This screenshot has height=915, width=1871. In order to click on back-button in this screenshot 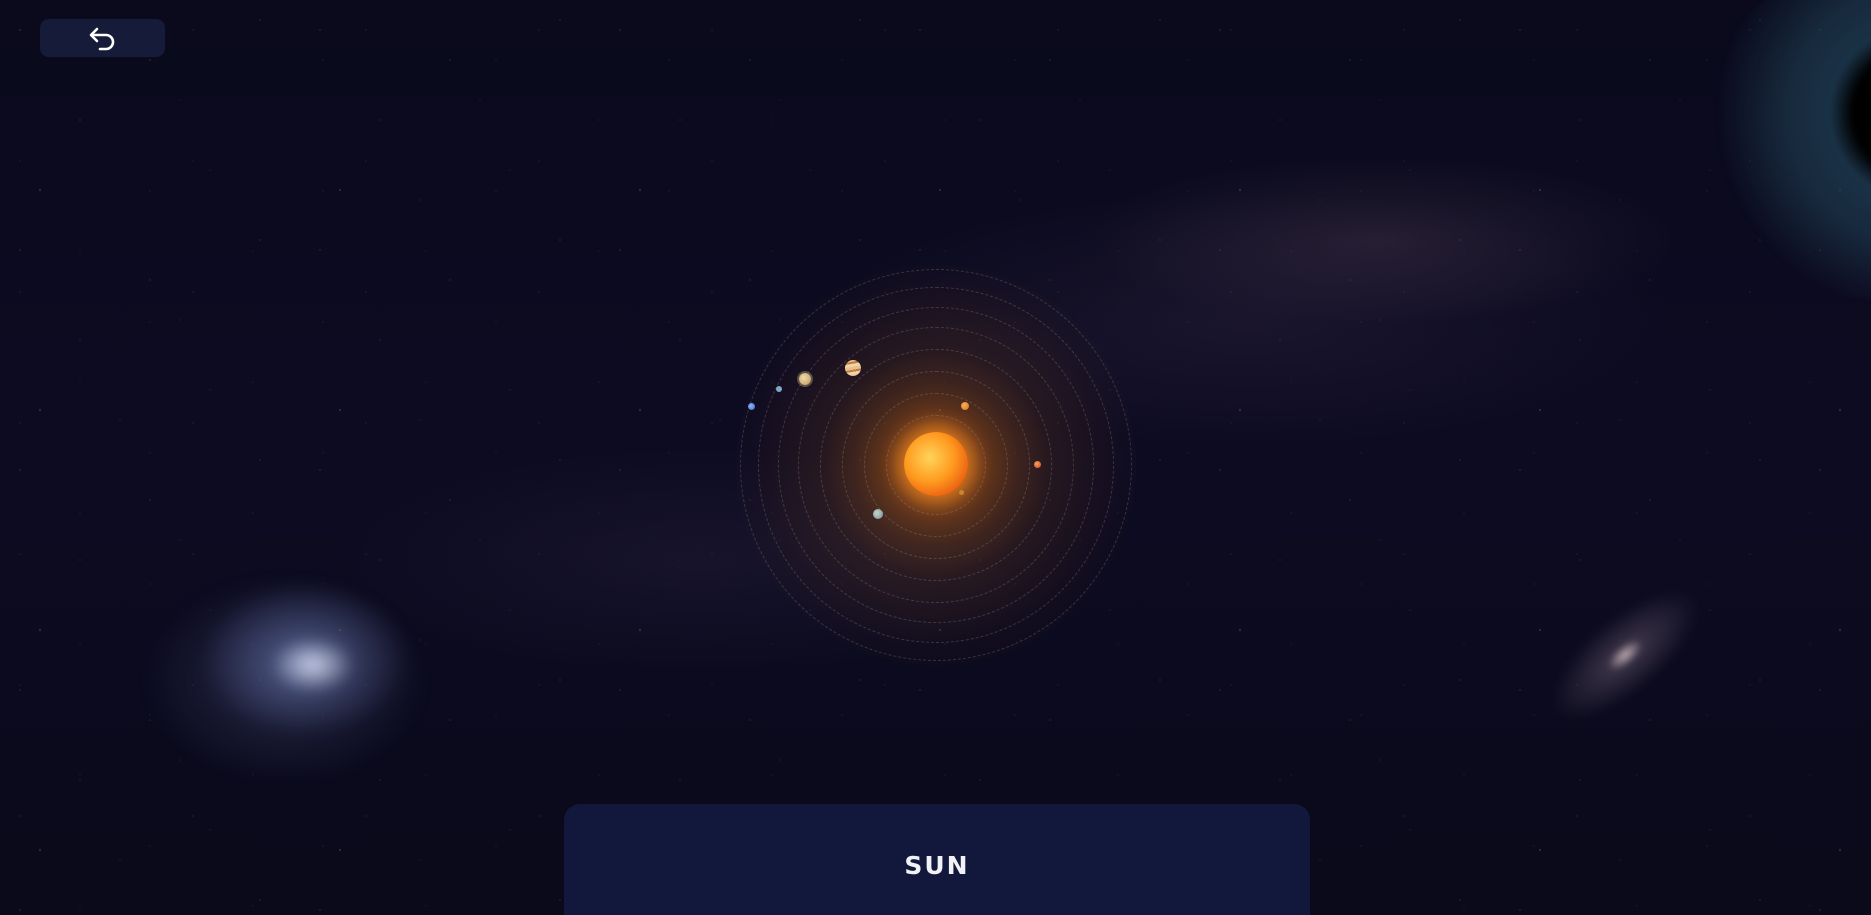, I will do `click(102, 38)`.